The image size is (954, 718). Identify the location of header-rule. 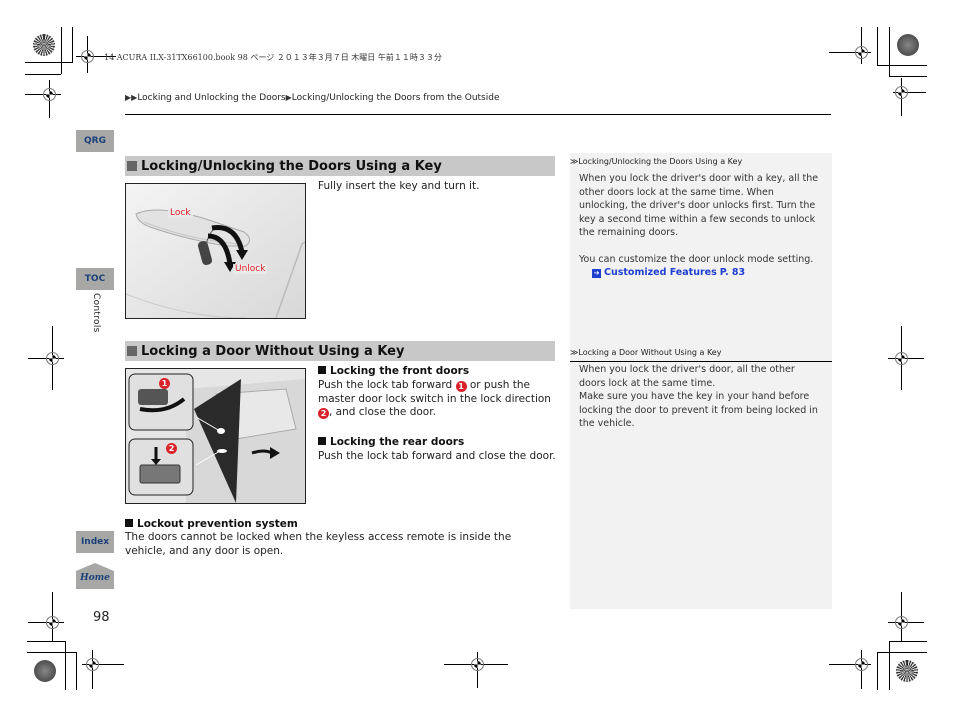
(478, 114).